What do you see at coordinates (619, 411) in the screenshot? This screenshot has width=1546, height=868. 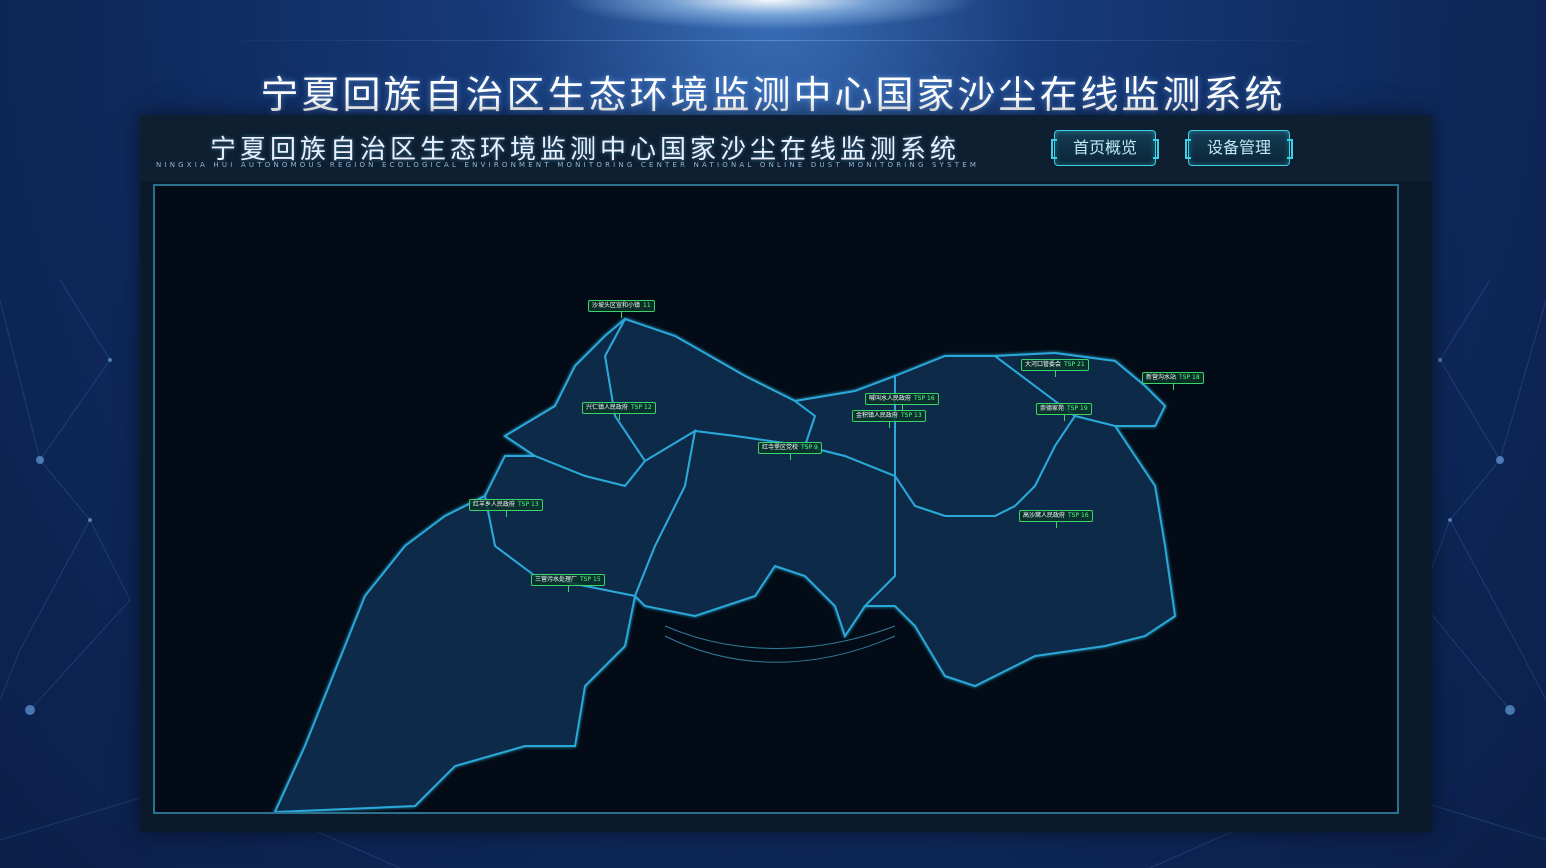 I see `marker-xingren: 兴仁镇人民政府 TSP 12` at bounding box center [619, 411].